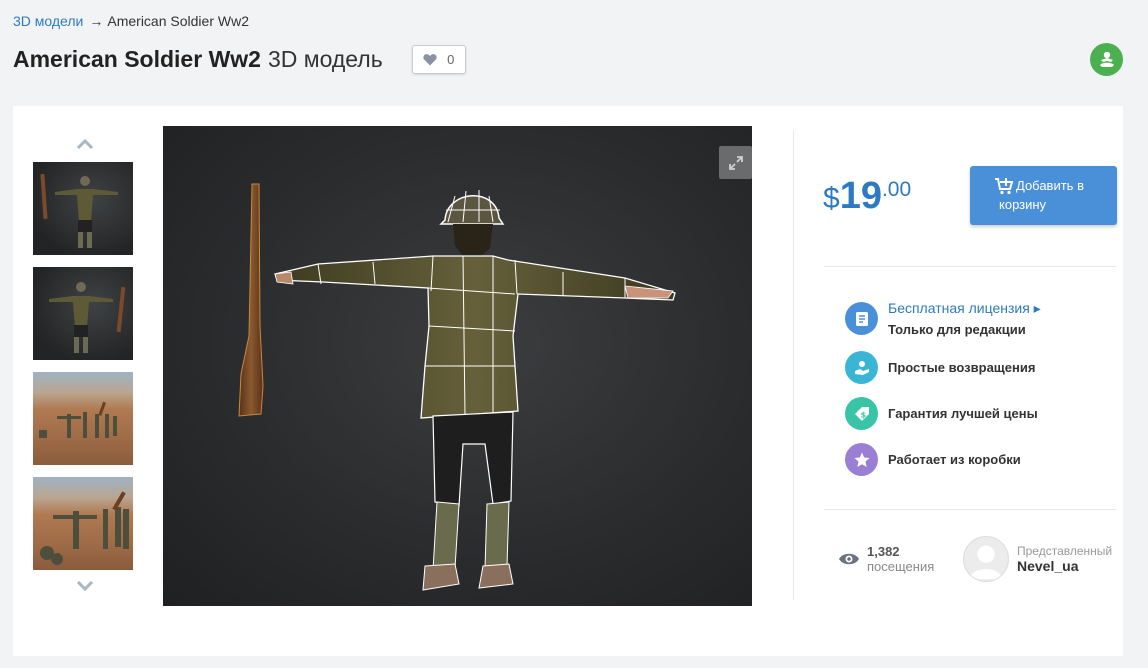 Image resolution: width=1148 pixels, height=668 pixels. Describe the element at coordinates (793, 365) in the screenshot. I see `panel-divider` at that location.